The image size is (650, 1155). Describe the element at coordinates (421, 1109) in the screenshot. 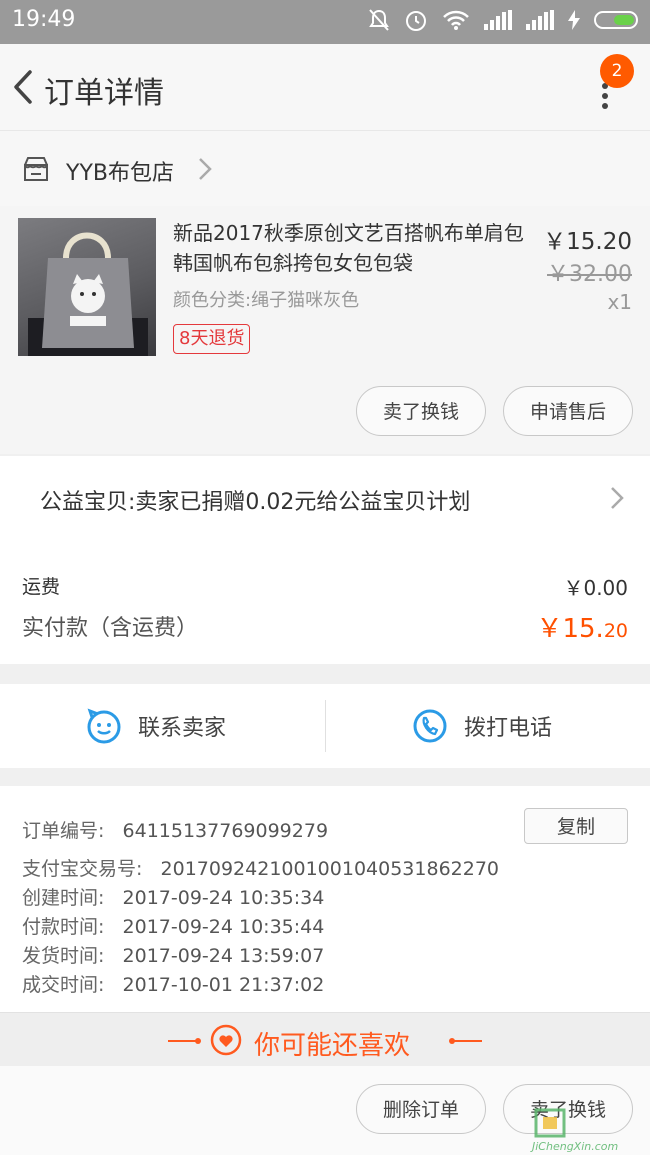

I see `delete-order-button: 删除订单` at that location.